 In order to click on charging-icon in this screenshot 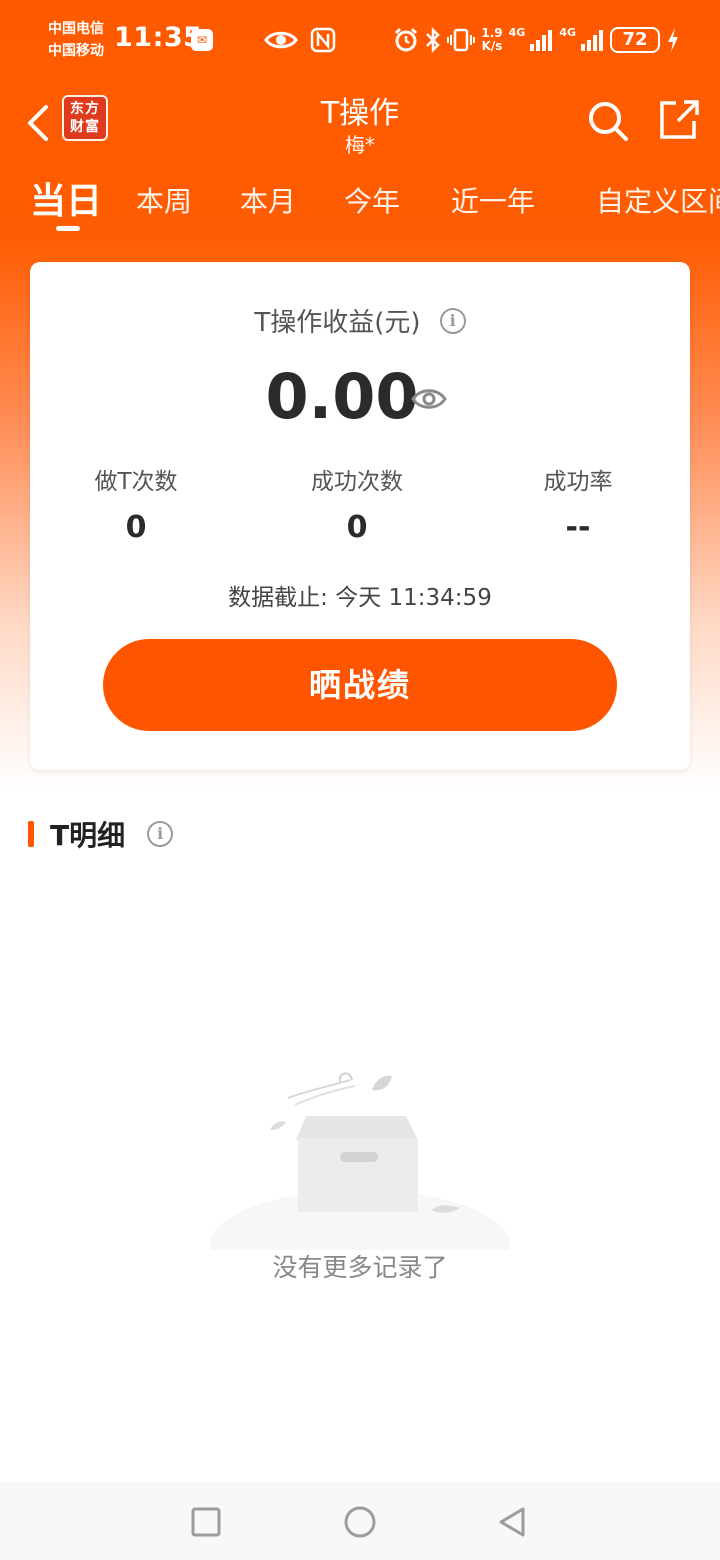, I will do `click(673, 40)`.